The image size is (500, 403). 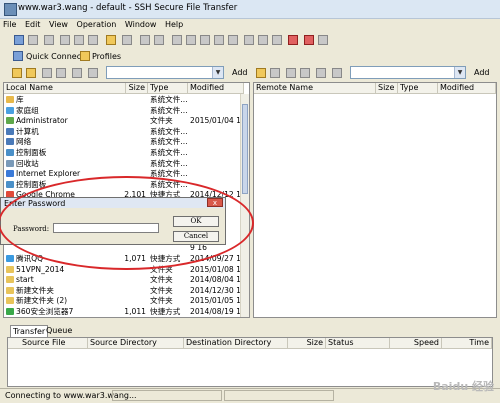 I want to click on col-remote-type: Type, so click(x=418, y=88).